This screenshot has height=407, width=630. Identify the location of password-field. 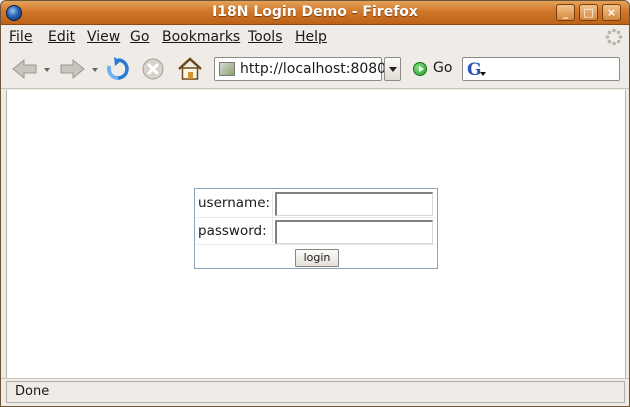
(354, 232).